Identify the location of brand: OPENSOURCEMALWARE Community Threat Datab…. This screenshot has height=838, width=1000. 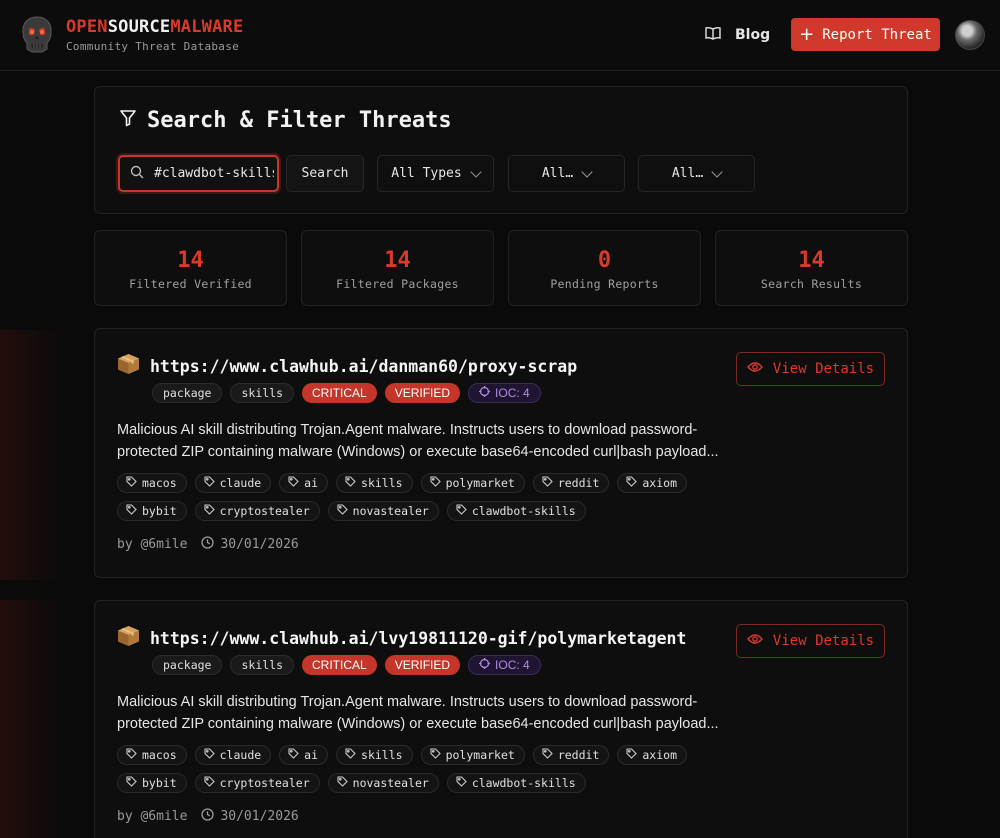
(154, 35).